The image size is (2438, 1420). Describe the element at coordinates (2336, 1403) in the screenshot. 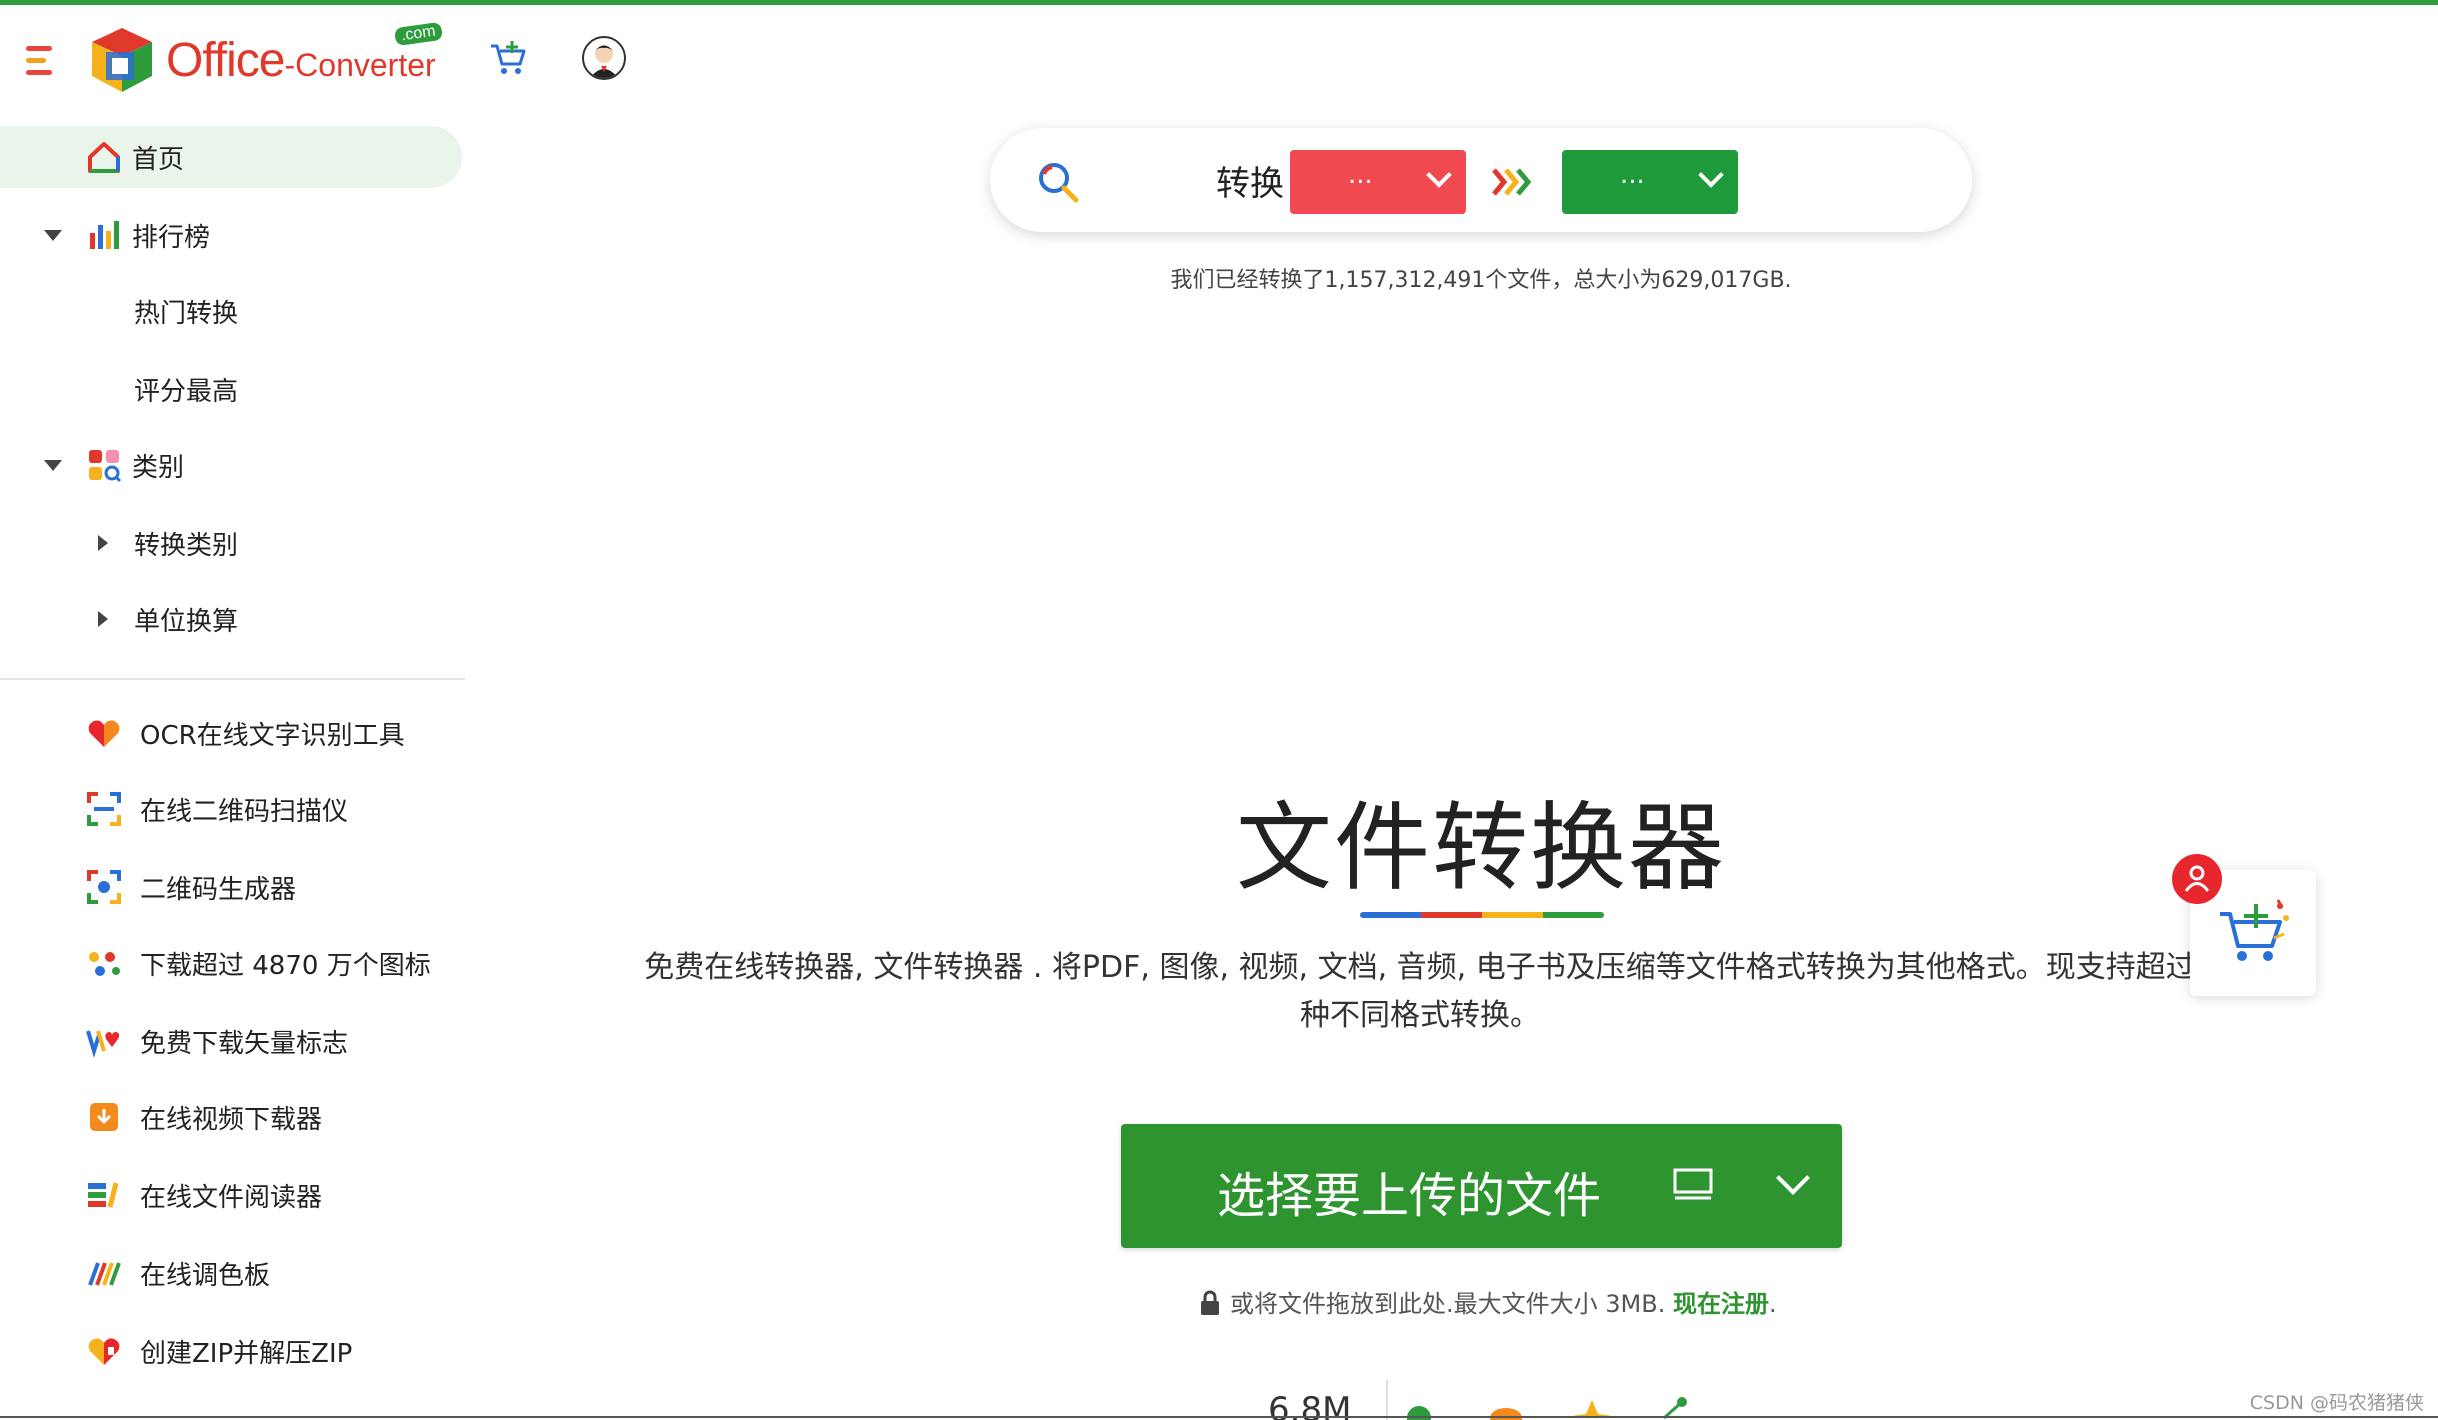

I see `watermark: CSDN @码农猪猪侠` at that location.